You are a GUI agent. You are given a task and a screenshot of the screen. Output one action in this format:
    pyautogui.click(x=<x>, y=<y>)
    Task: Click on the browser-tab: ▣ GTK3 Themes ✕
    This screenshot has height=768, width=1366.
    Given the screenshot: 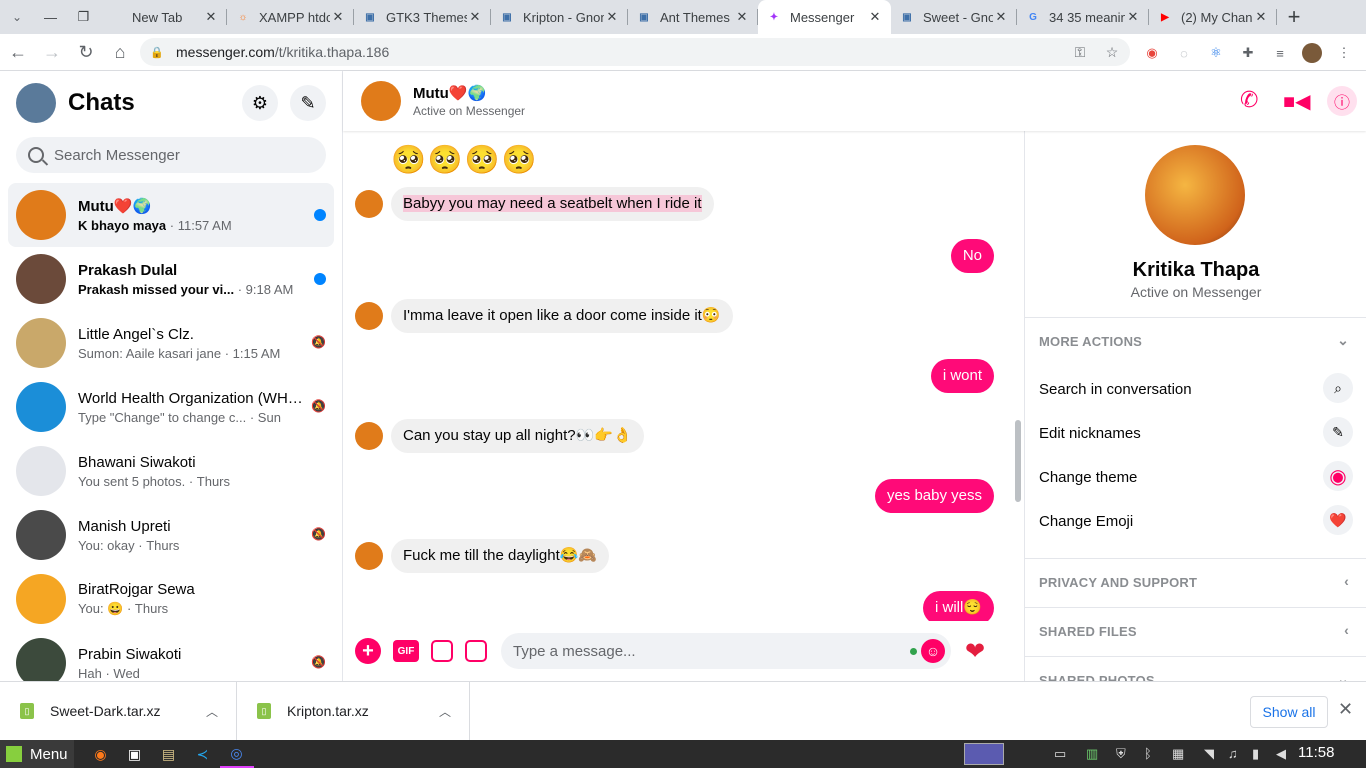 What is the action you would take?
    pyautogui.click(x=422, y=17)
    